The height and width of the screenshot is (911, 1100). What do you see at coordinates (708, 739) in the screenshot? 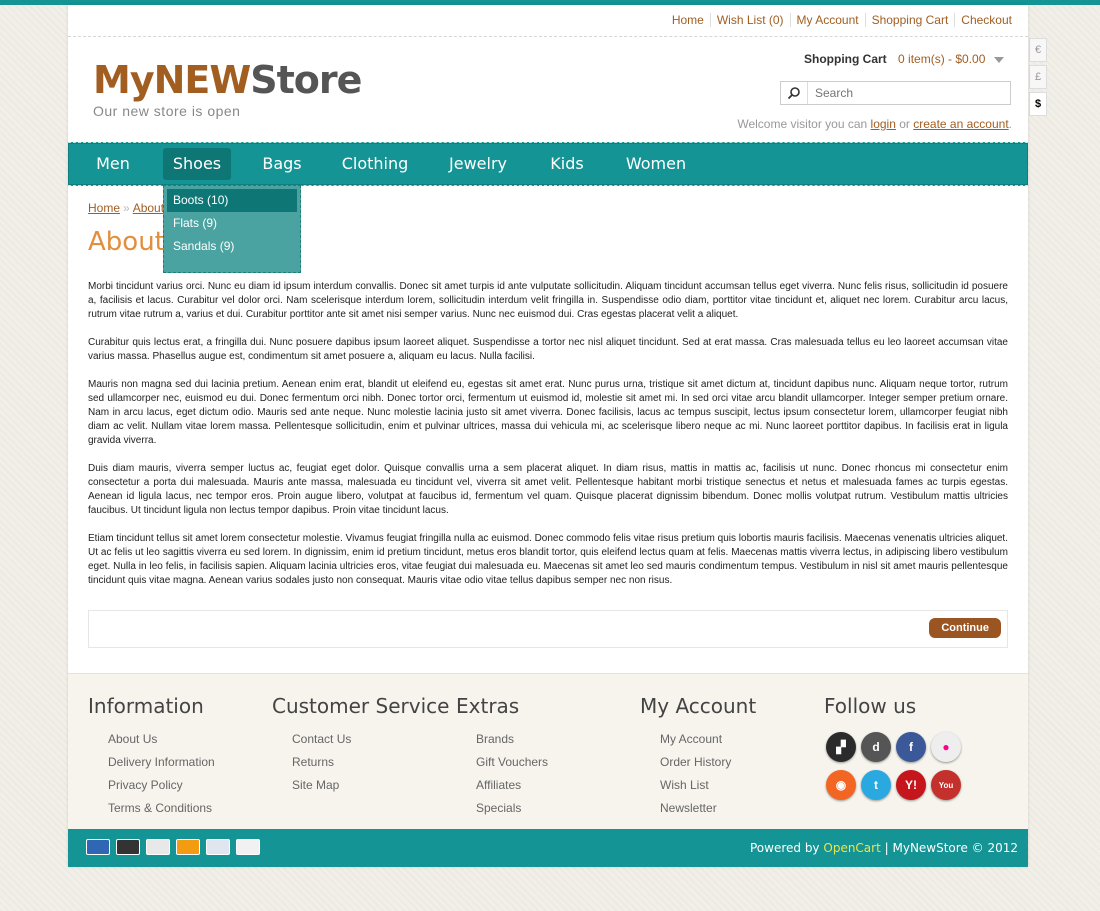
I see `footer-link-my-account: My Account` at bounding box center [708, 739].